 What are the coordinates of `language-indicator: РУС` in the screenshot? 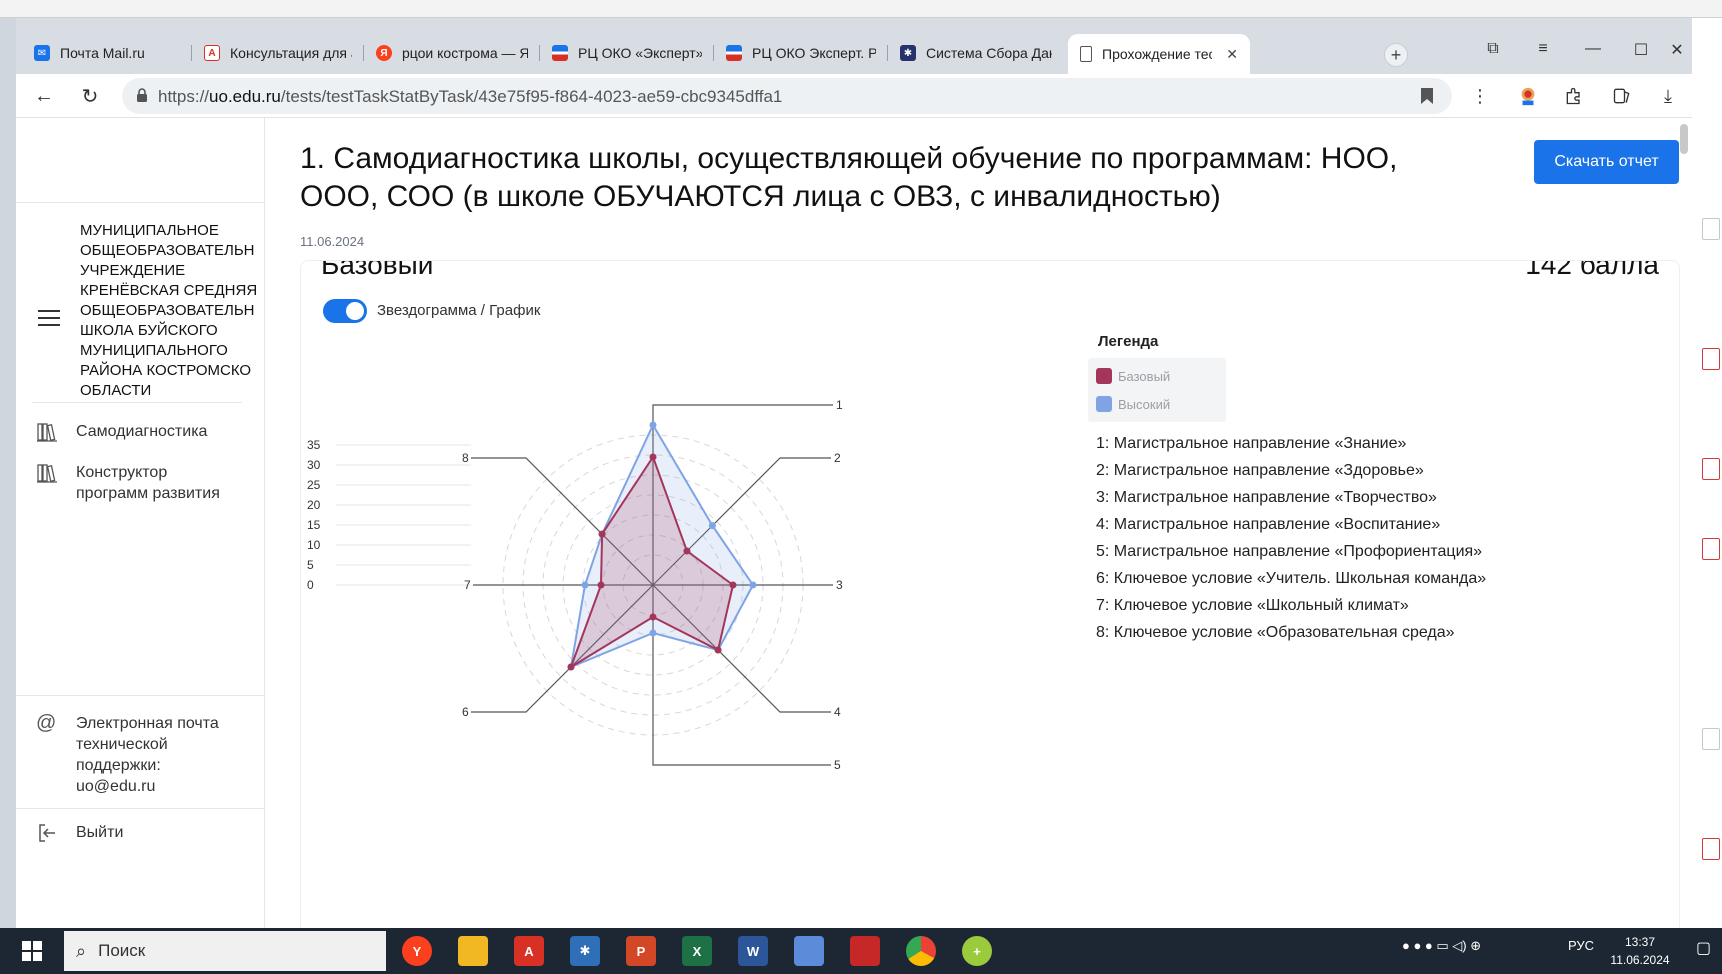 It's located at (1581, 945).